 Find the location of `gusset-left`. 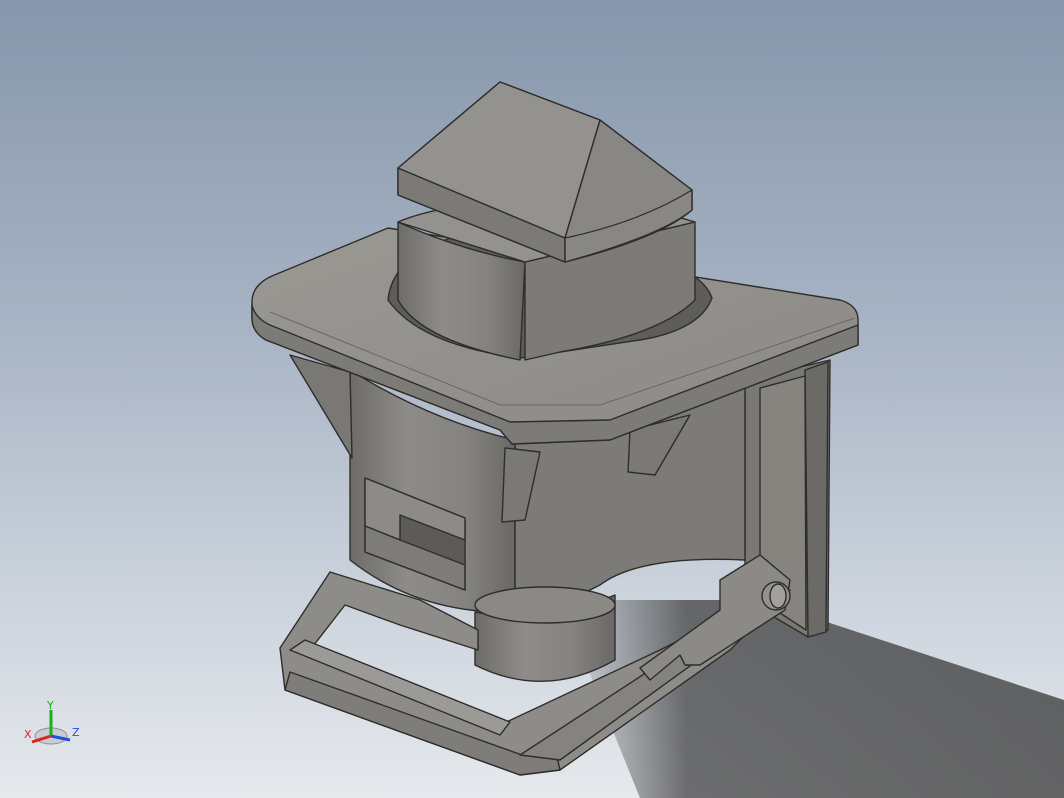

gusset-left is located at coordinates (321, 406).